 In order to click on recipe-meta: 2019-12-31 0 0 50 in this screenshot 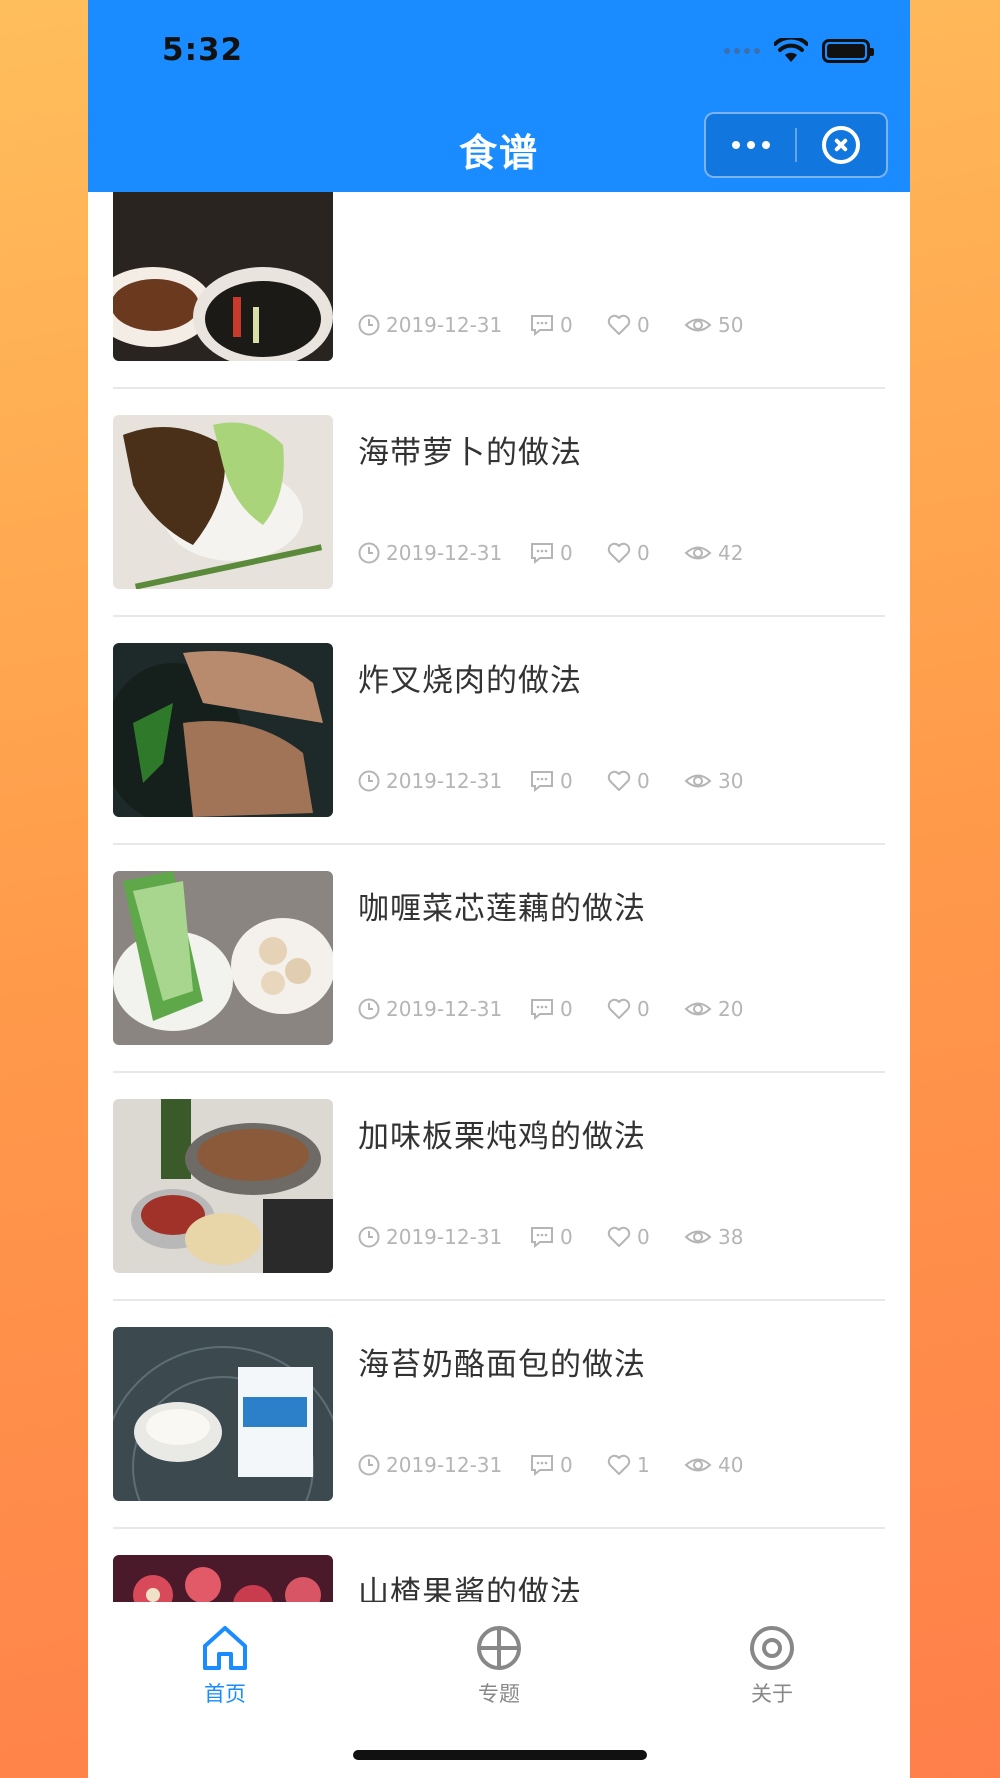, I will do `click(550, 325)`.